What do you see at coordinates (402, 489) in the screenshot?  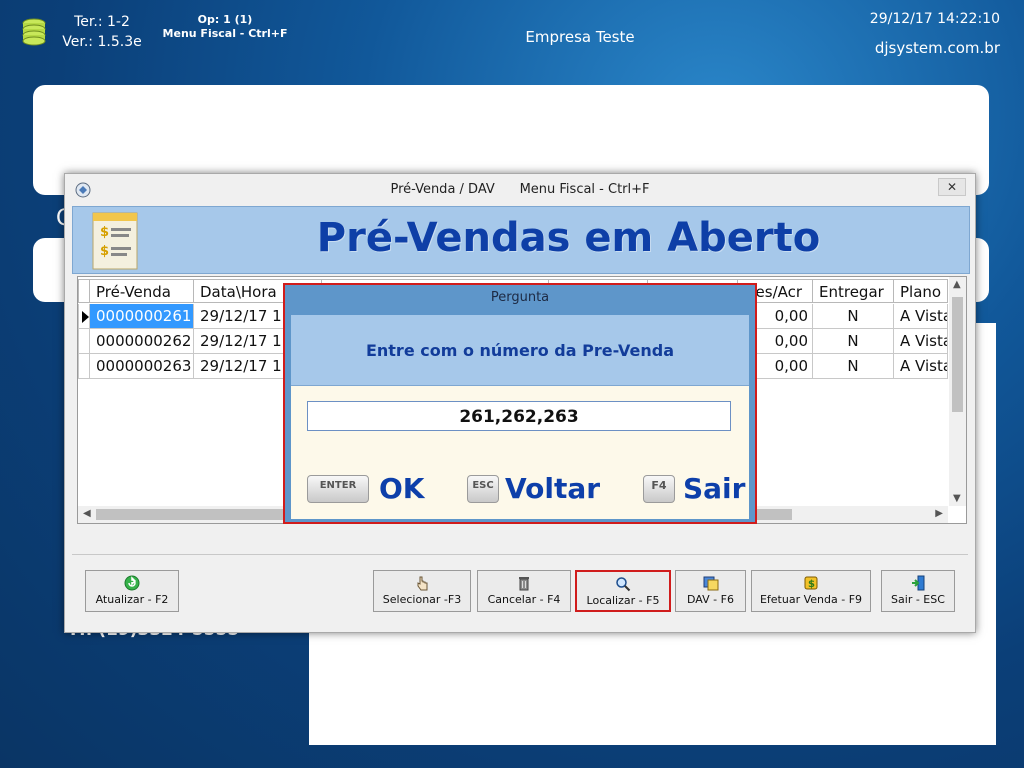 I see `ok-button: OK` at bounding box center [402, 489].